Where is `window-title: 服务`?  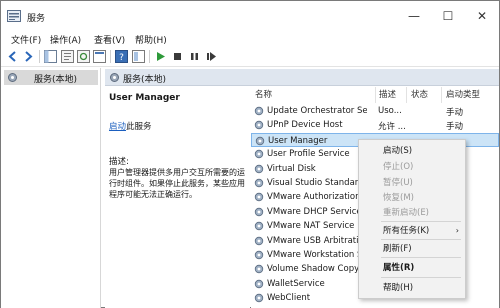 window-title: 服务 is located at coordinates (36, 19).